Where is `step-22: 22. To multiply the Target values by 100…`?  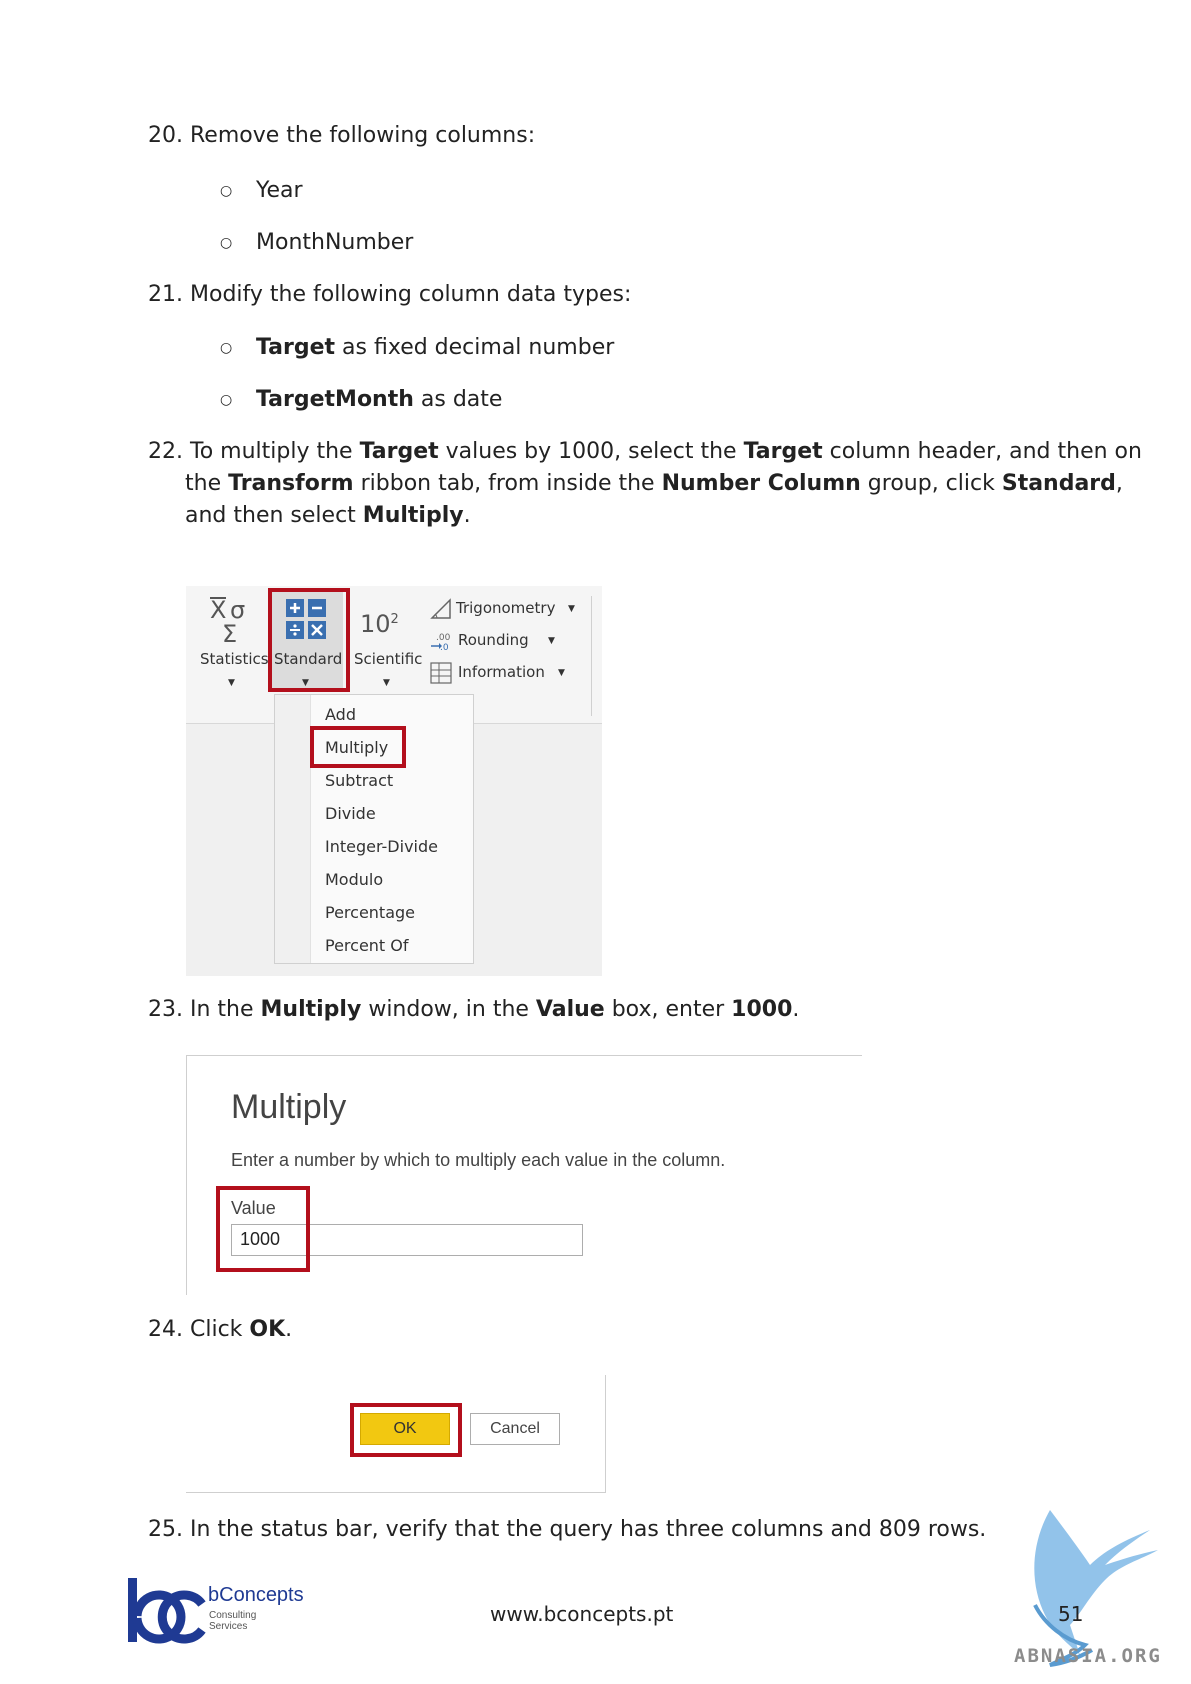
step-22: 22. To multiply the Target values by 100… is located at coordinates (645, 484).